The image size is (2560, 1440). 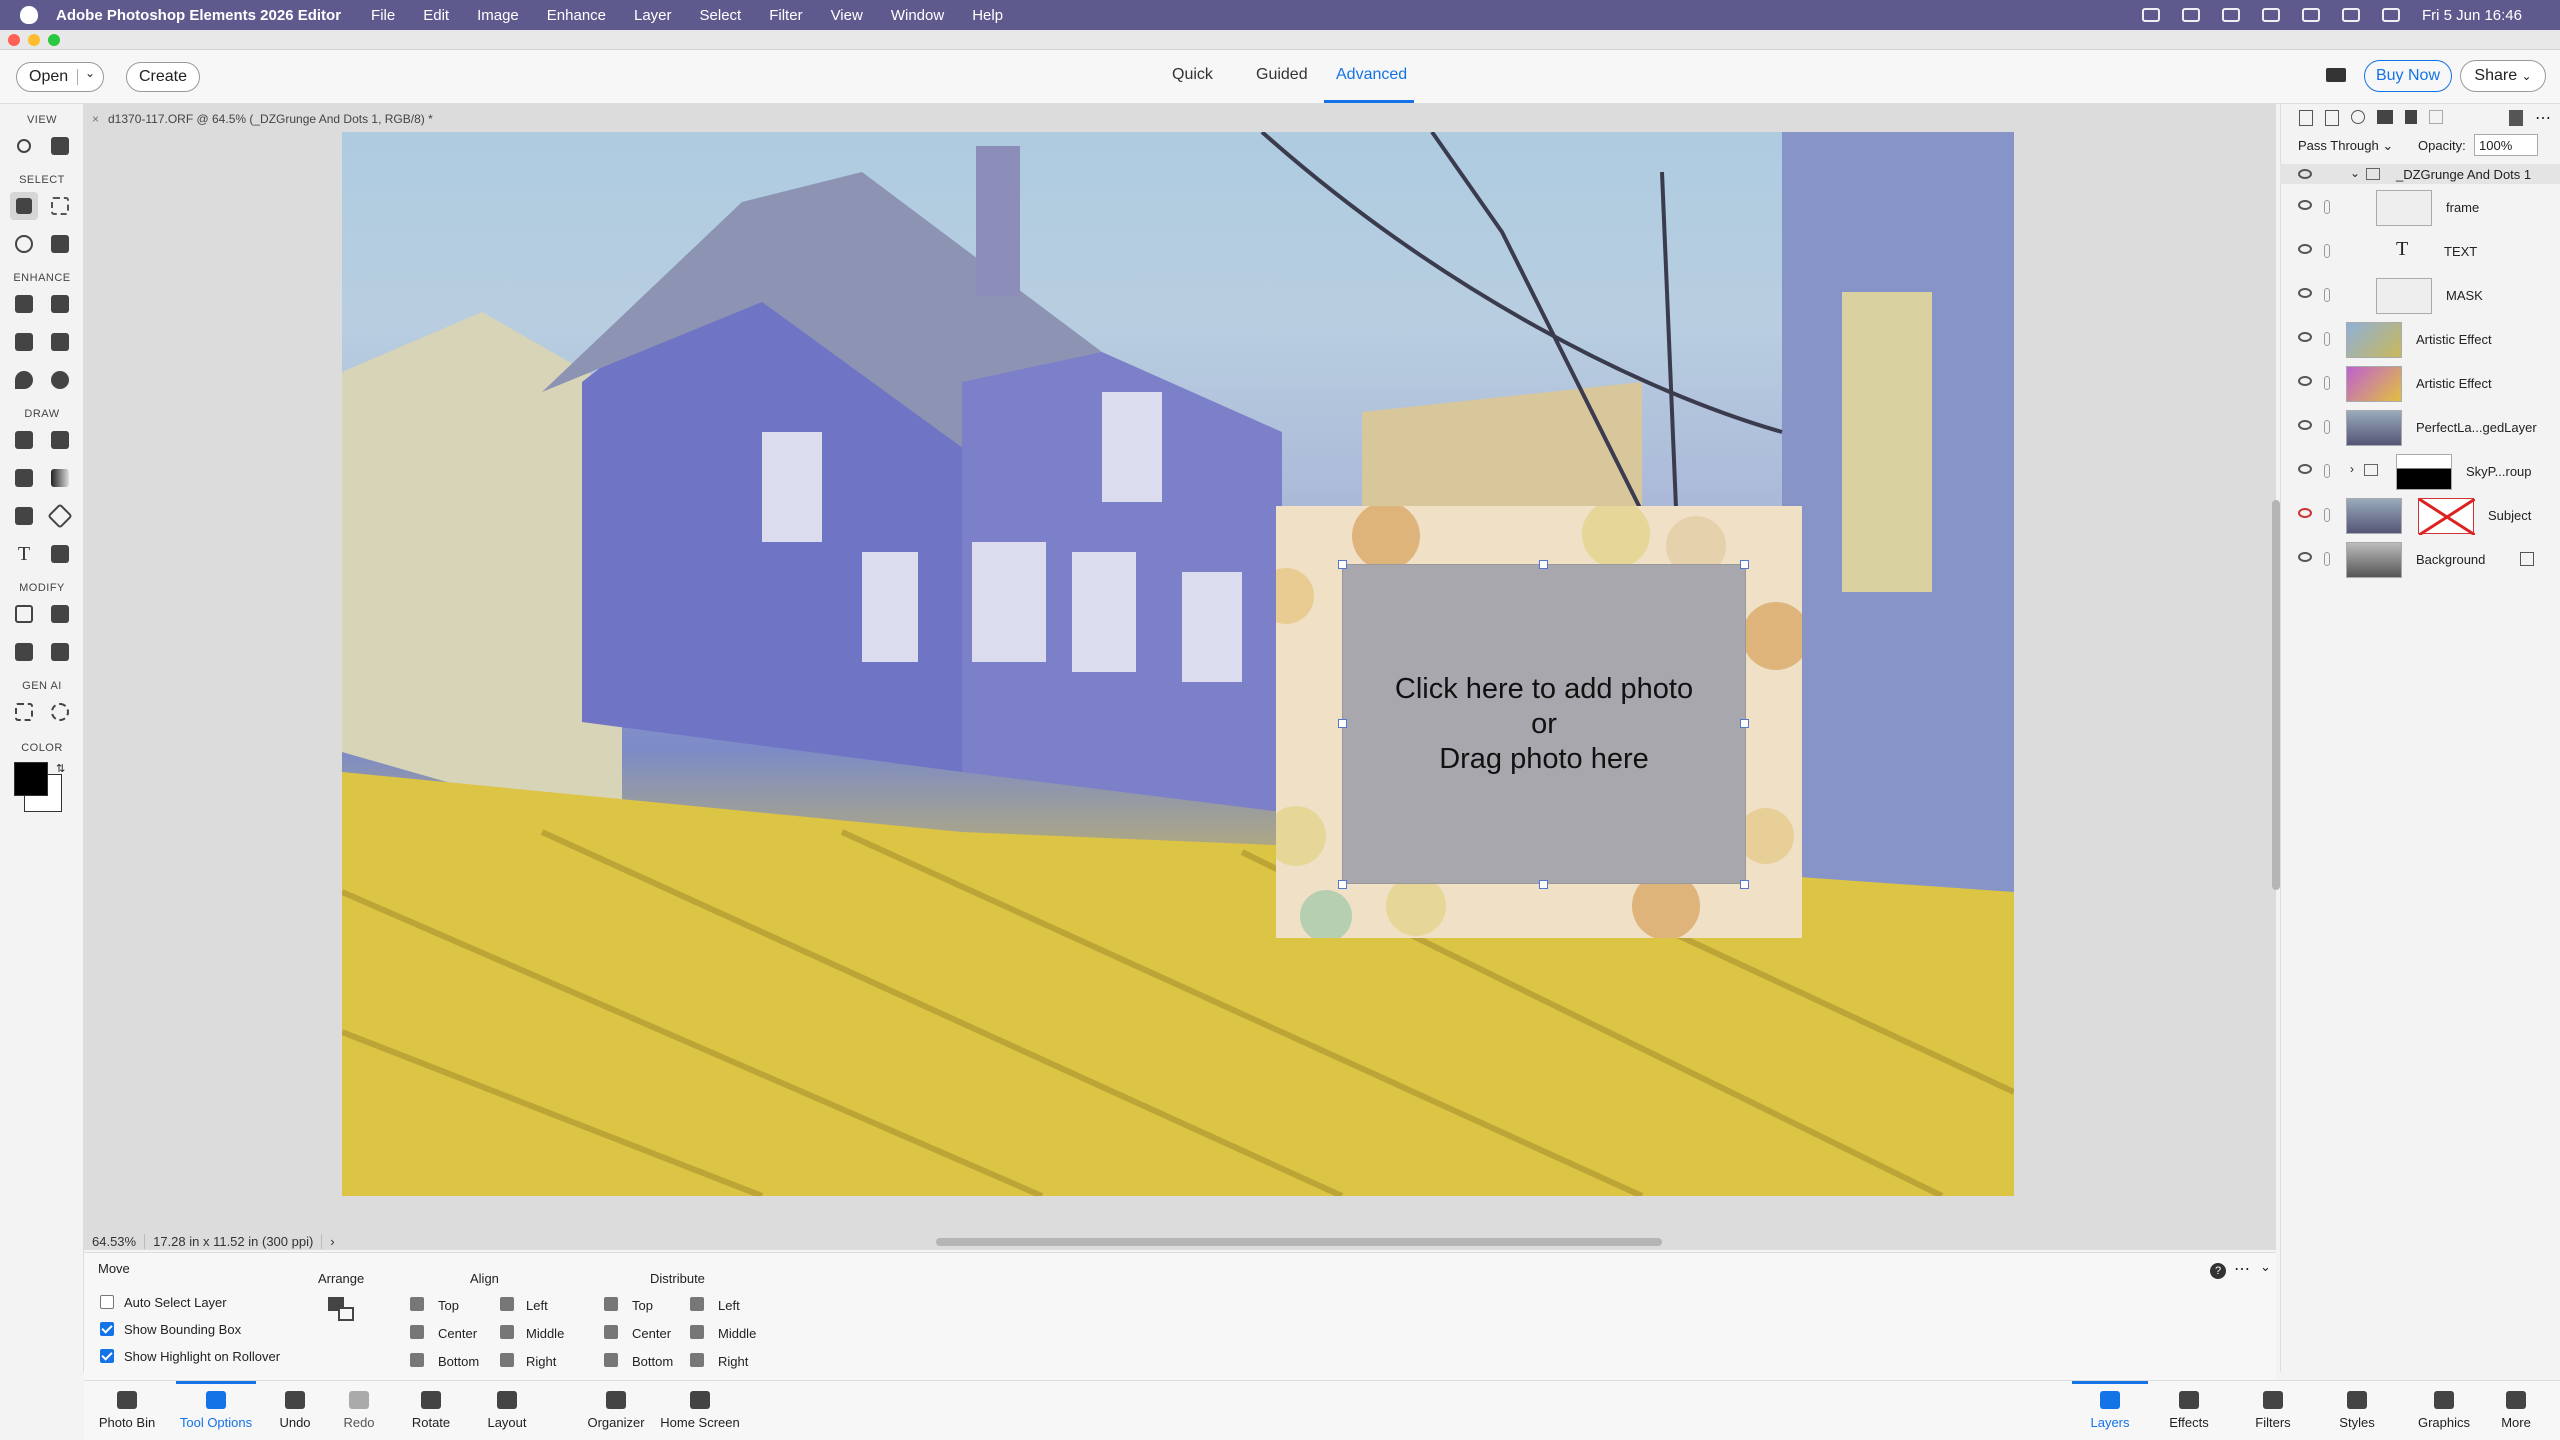 What do you see at coordinates (847, 15) in the screenshot?
I see `menu-view: View` at bounding box center [847, 15].